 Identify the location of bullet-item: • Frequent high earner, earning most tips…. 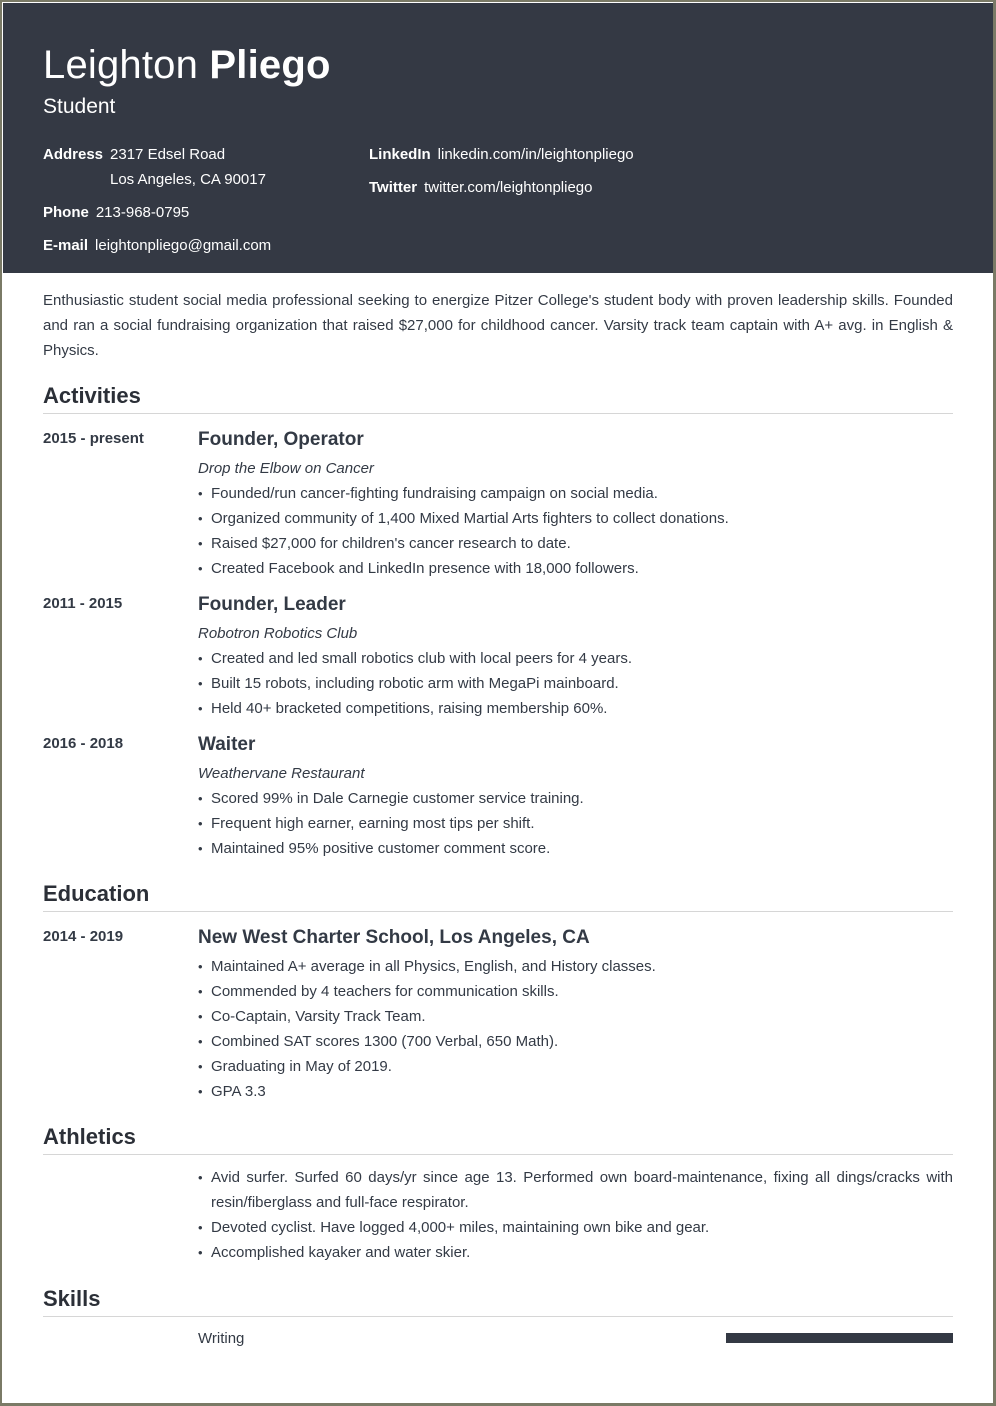
(575, 823).